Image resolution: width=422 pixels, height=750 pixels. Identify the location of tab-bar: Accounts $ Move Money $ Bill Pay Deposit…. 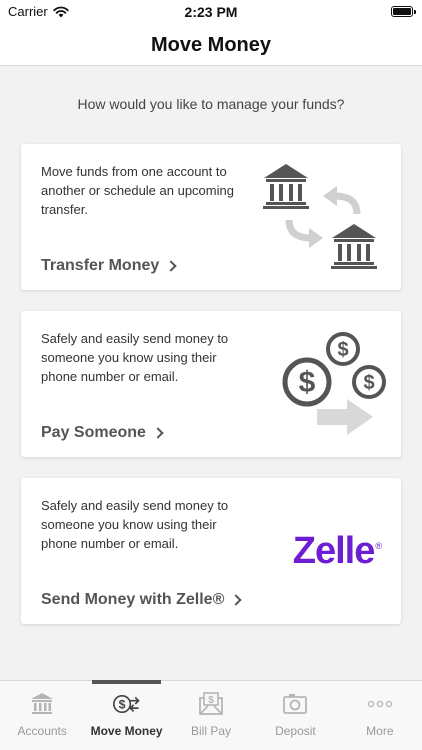
(211, 715).